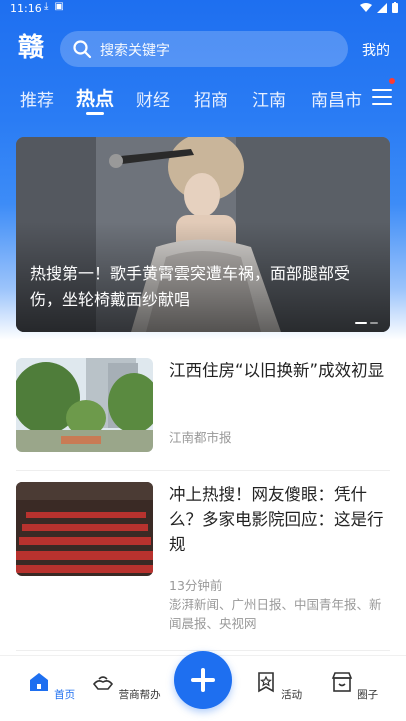  What do you see at coordinates (37, 98) in the screenshot?
I see `tab-recommend: 推荐` at bounding box center [37, 98].